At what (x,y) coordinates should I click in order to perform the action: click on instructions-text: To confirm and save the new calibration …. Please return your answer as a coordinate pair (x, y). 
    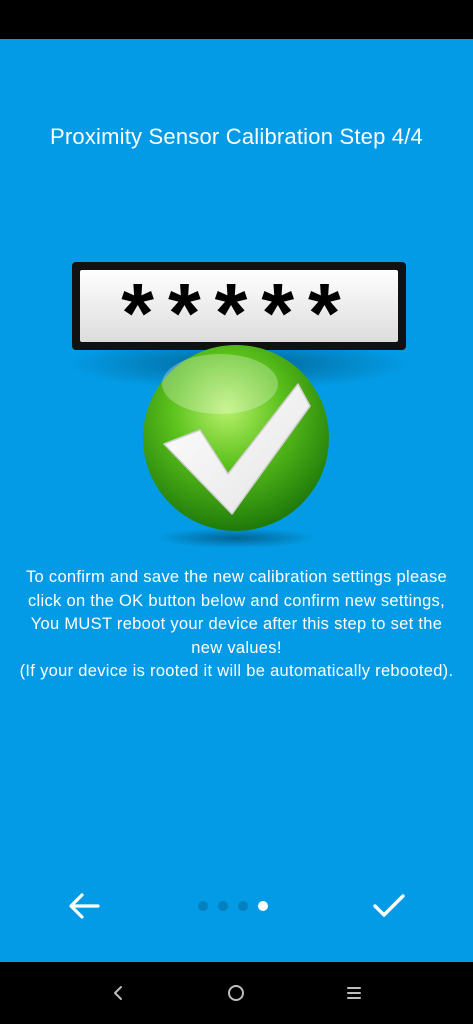
    Looking at the image, I should click on (236, 625).